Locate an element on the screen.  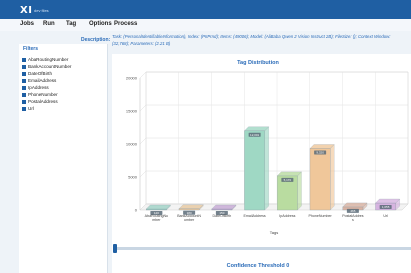
y-tick-label: 0 is located at coordinates (136, 210).